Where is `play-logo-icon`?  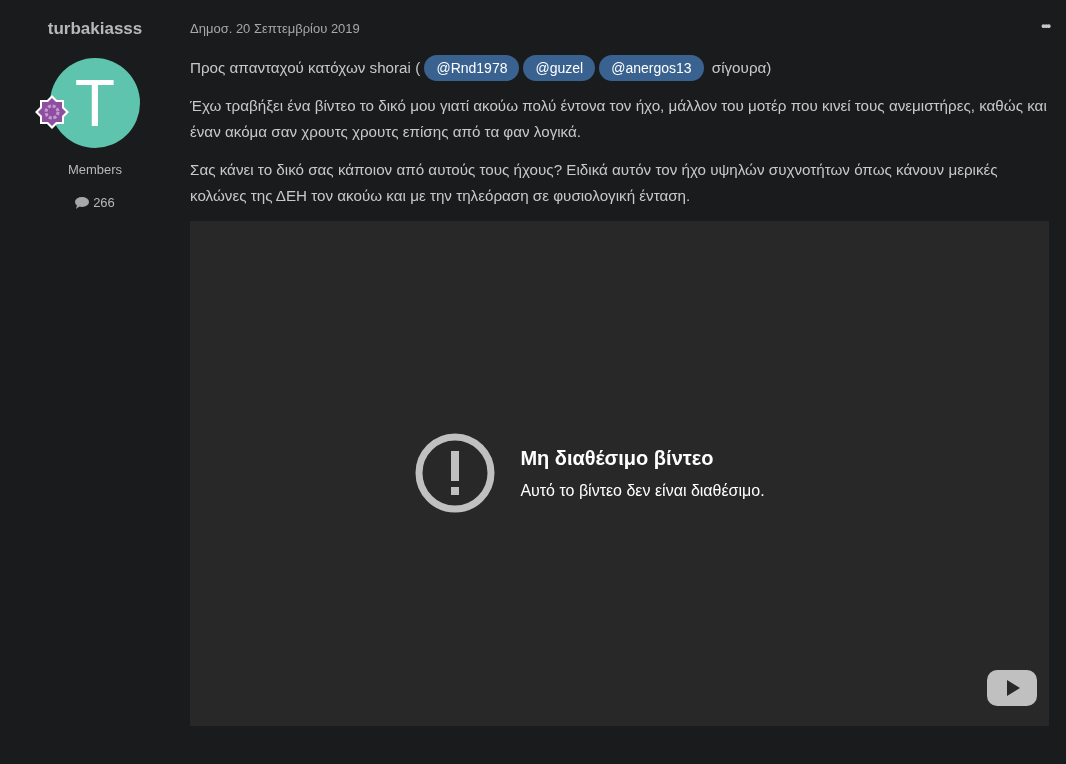 play-logo-icon is located at coordinates (1012, 687).